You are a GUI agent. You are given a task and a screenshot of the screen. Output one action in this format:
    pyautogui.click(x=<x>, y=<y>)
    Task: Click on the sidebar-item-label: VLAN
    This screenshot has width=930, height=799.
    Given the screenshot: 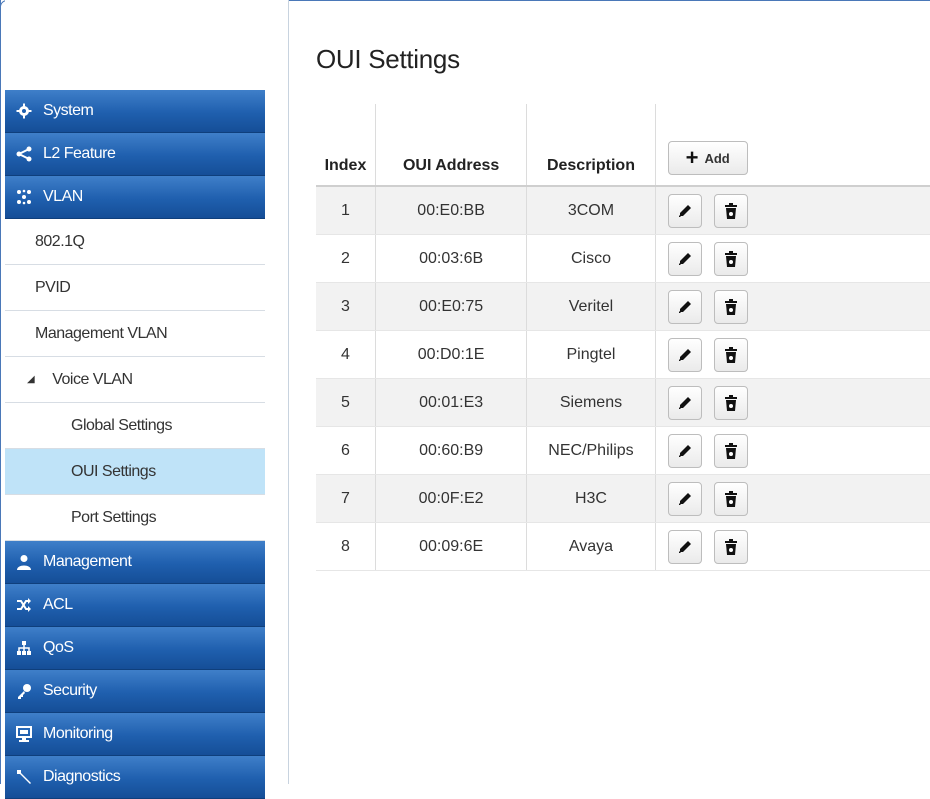 What is the action you would take?
    pyautogui.click(x=63, y=196)
    